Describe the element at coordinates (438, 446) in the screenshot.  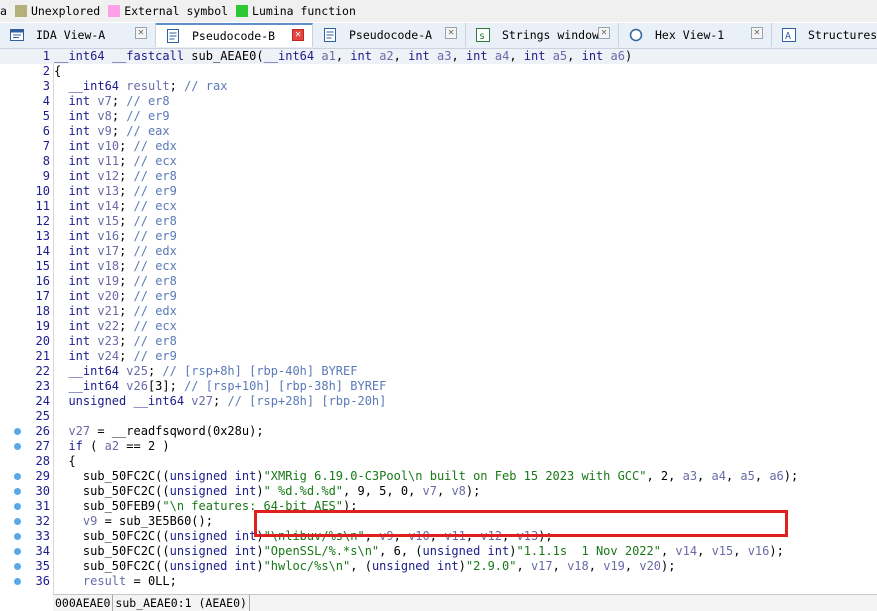
I see `code-line: 27 if ( a2 == 2 )` at that location.